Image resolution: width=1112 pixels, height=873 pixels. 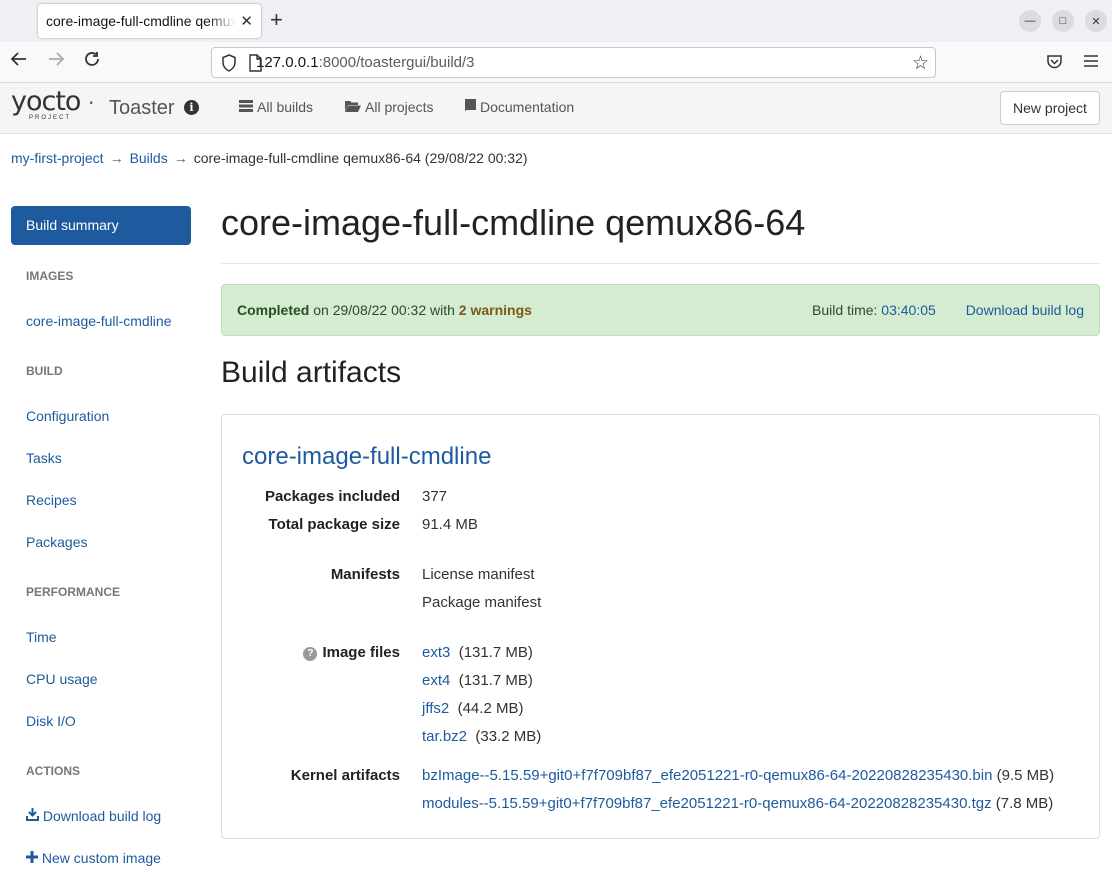 What do you see at coordinates (470, 107) in the screenshot?
I see `book-icon` at bounding box center [470, 107].